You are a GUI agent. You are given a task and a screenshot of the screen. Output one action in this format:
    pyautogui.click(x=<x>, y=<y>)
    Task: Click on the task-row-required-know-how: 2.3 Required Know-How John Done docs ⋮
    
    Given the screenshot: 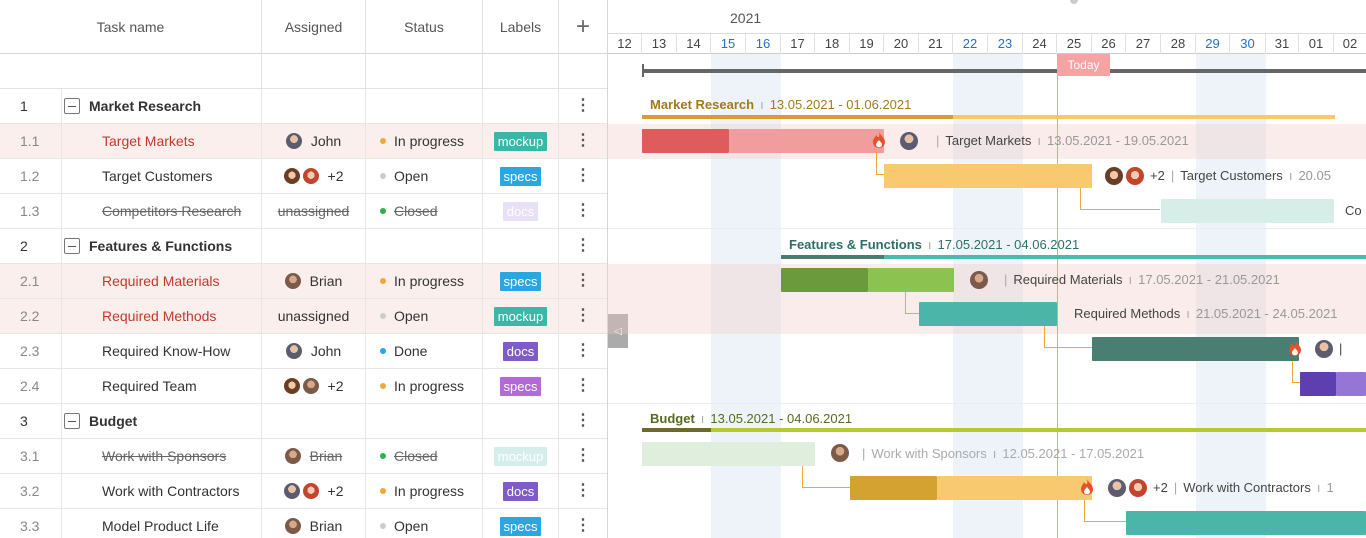 What is the action you would take?
    pyautogui.click(x=303, y=351)
    